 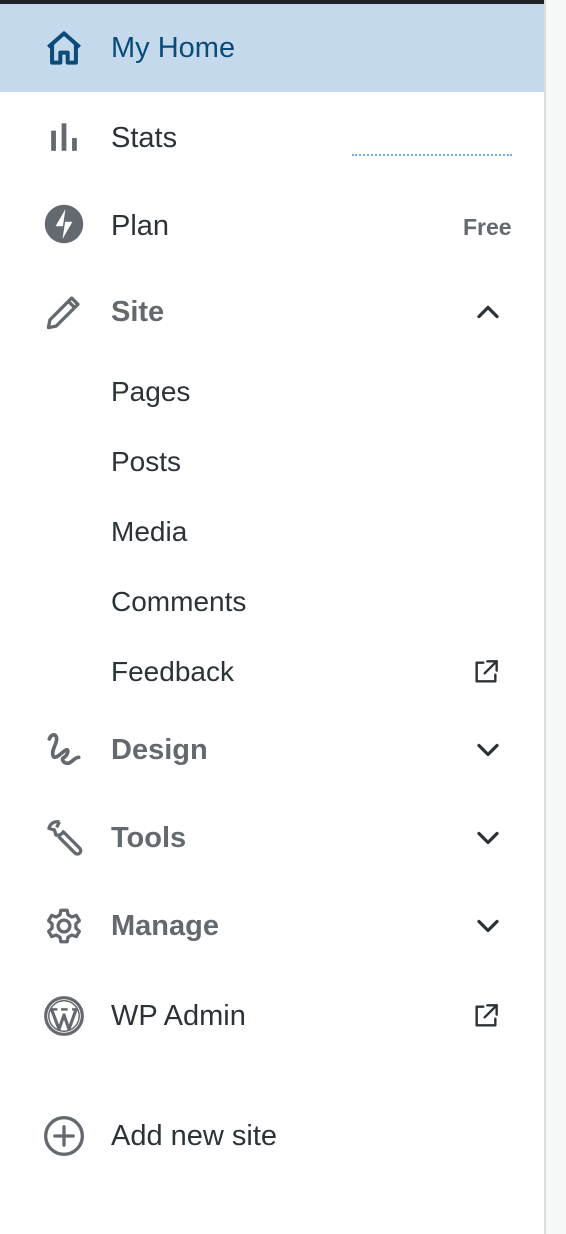 I want to click on sidebar-section-tools: Tools, so click(x=272, y=838).